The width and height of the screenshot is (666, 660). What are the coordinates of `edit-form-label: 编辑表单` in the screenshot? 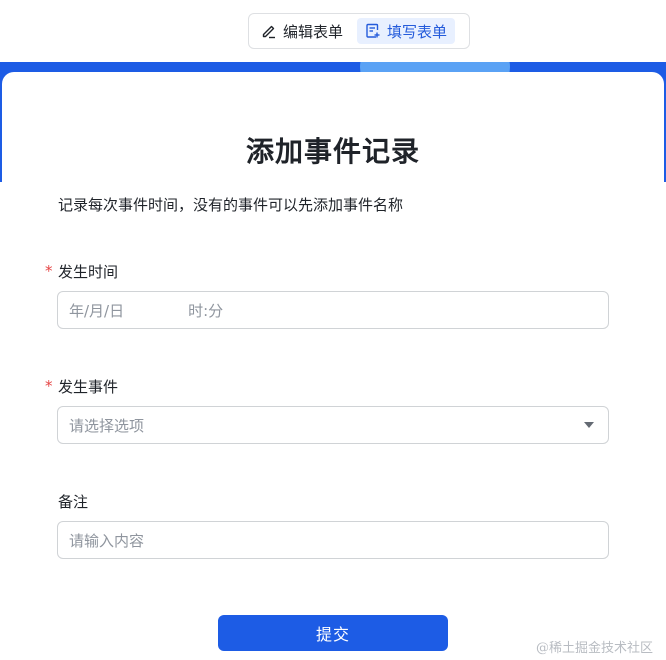 It's located at (313, 31).